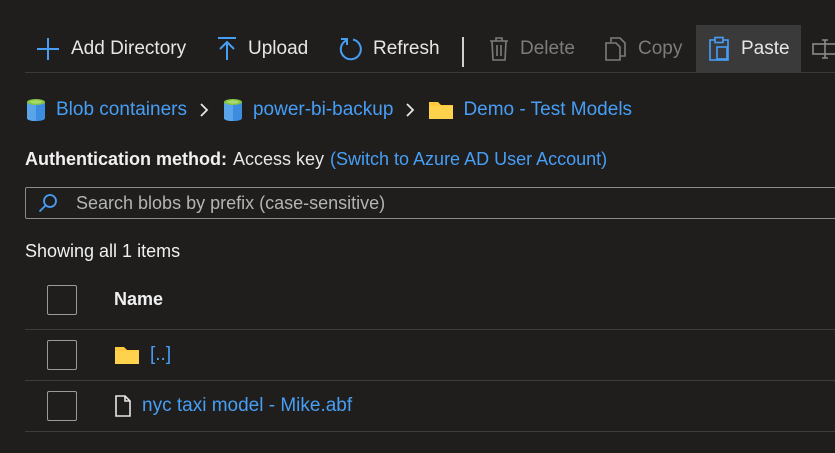  I want to click on auth-value: Access key, so click(278, 159).